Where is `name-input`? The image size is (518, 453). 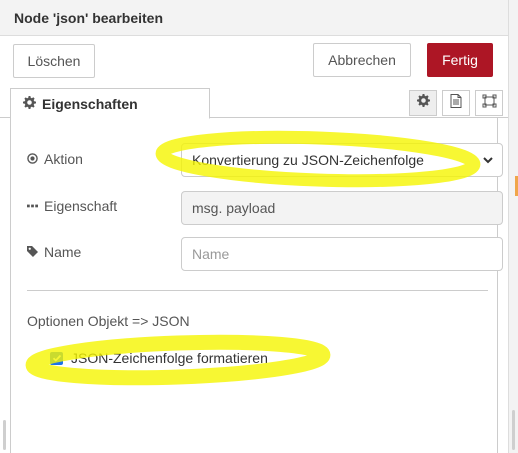 name-input is located at coordinates (347, 254).